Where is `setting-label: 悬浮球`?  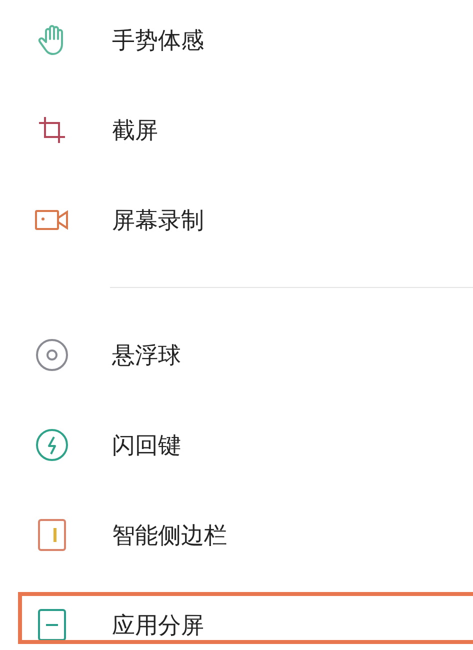 setting-label: 悬浮球 is located at coordinates (146, 355).